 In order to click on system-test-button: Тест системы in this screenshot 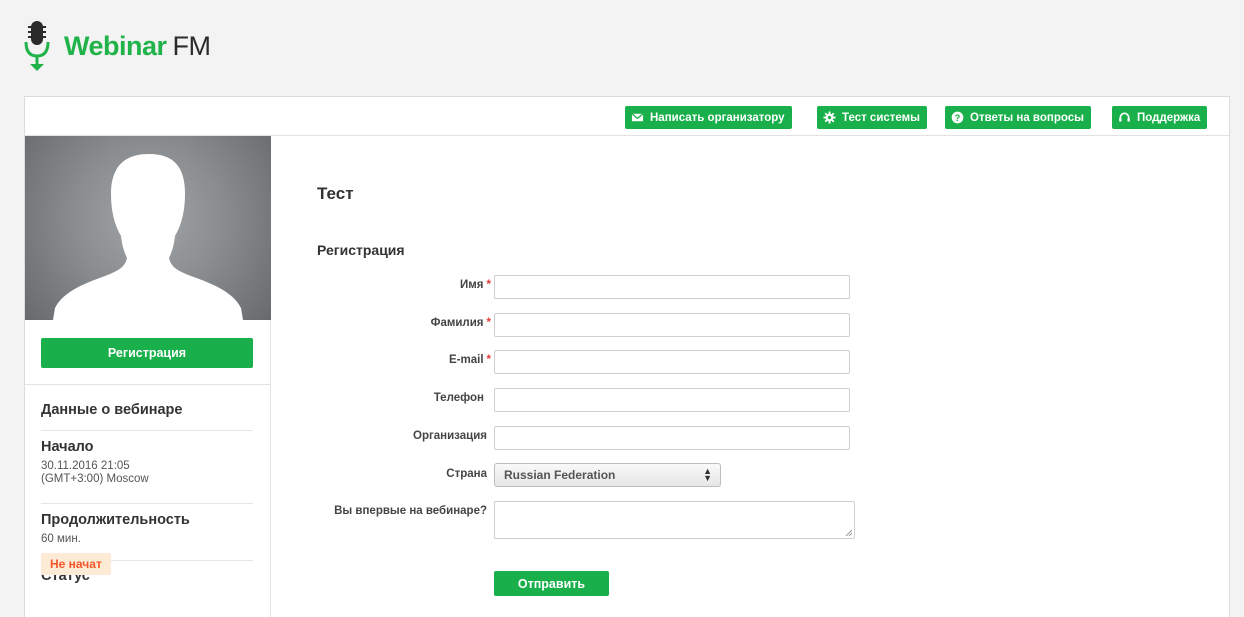, I will do `click(872, 117)`.